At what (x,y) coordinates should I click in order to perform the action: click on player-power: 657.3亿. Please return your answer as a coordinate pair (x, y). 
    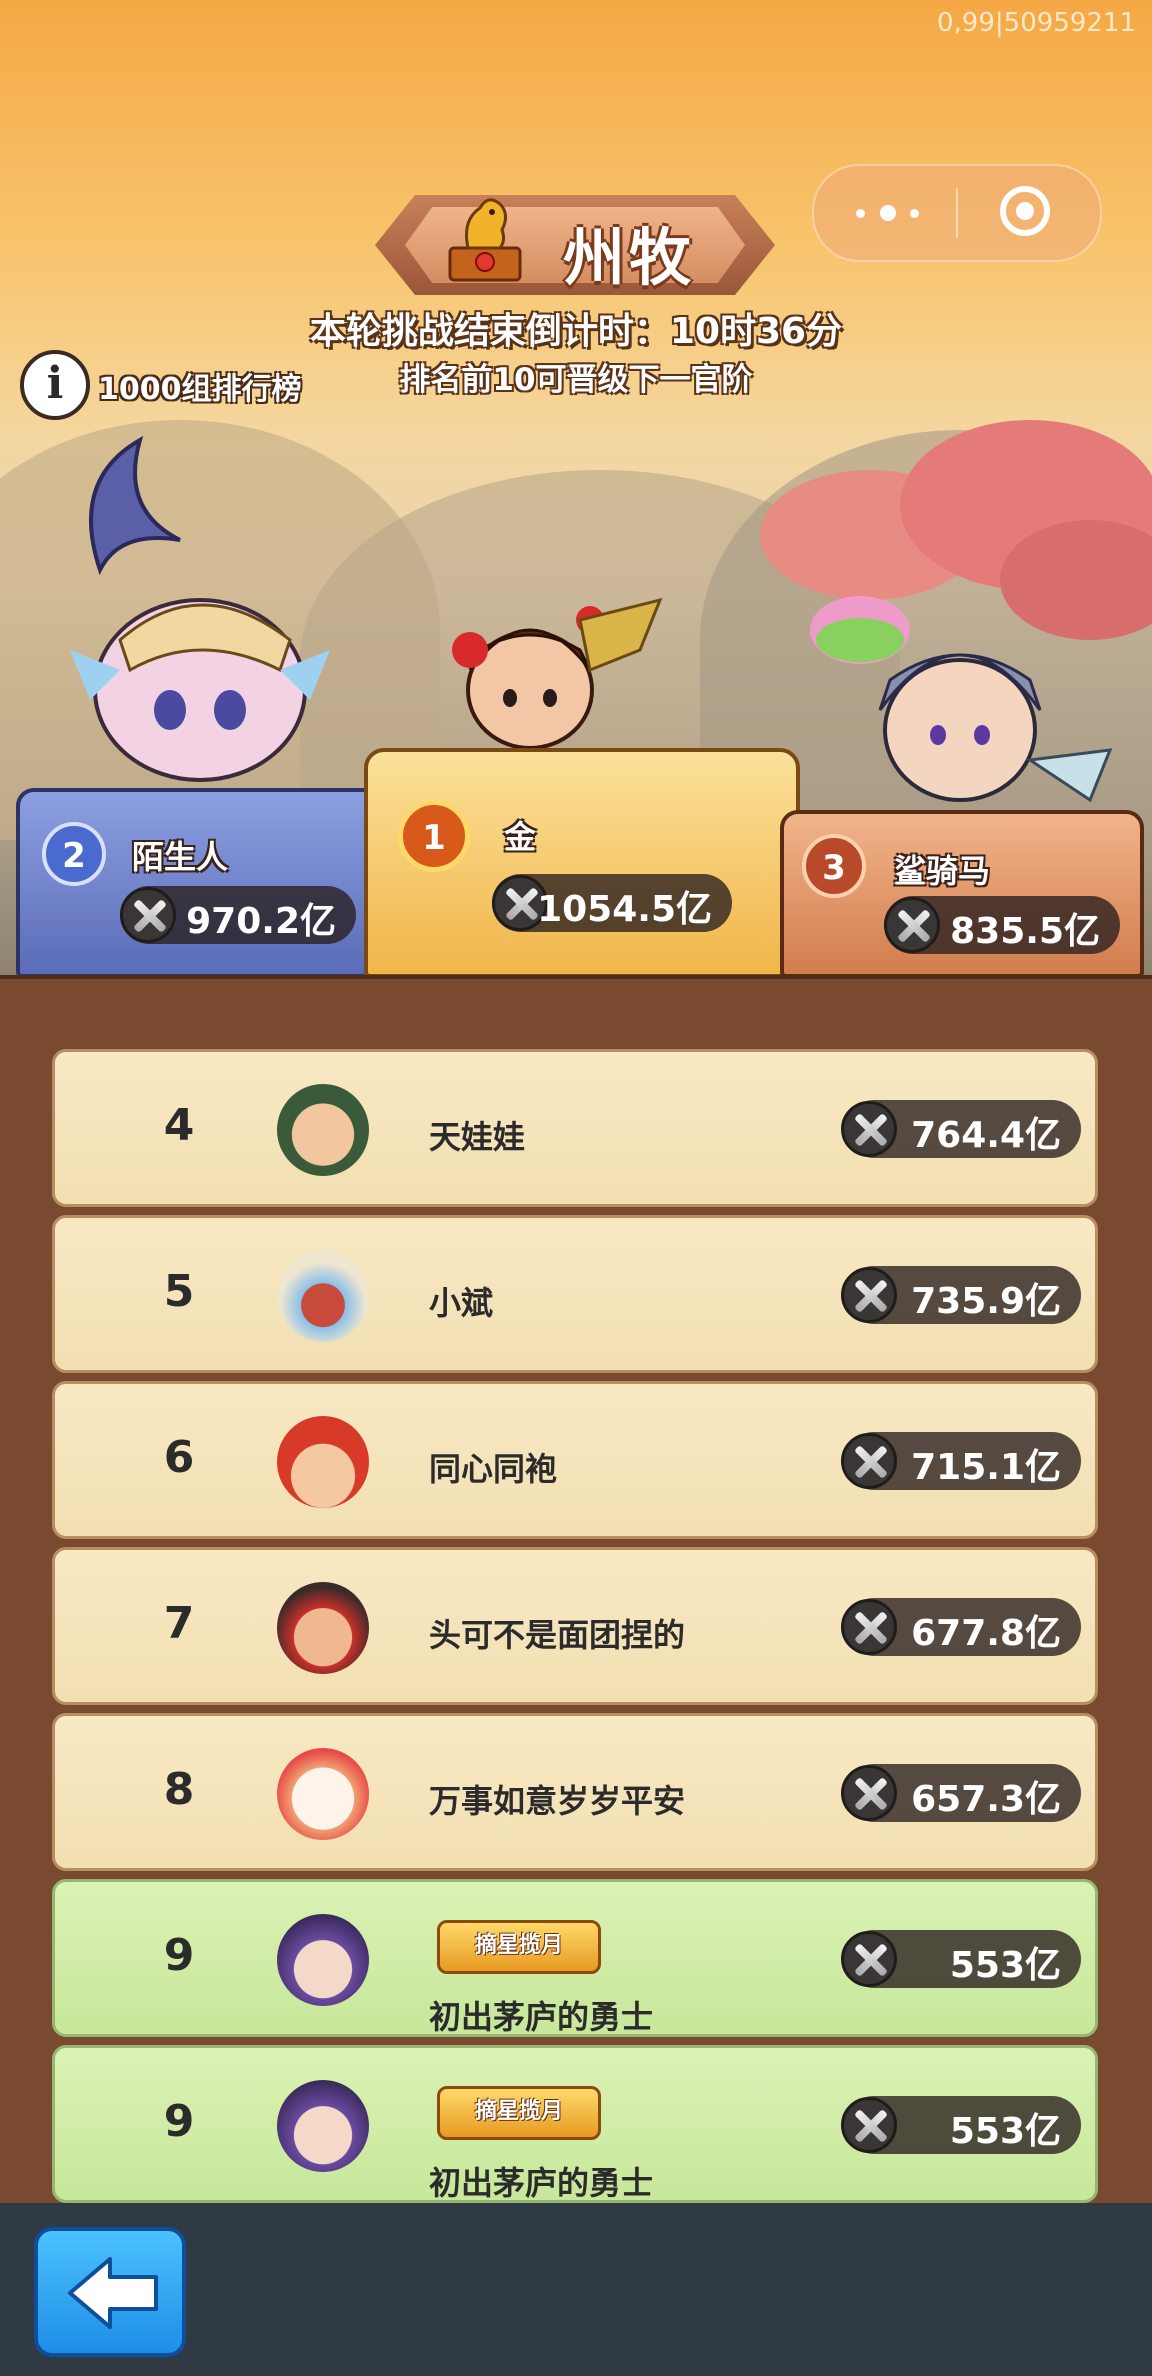
    Looking at the image, I should click on (961, 1793).